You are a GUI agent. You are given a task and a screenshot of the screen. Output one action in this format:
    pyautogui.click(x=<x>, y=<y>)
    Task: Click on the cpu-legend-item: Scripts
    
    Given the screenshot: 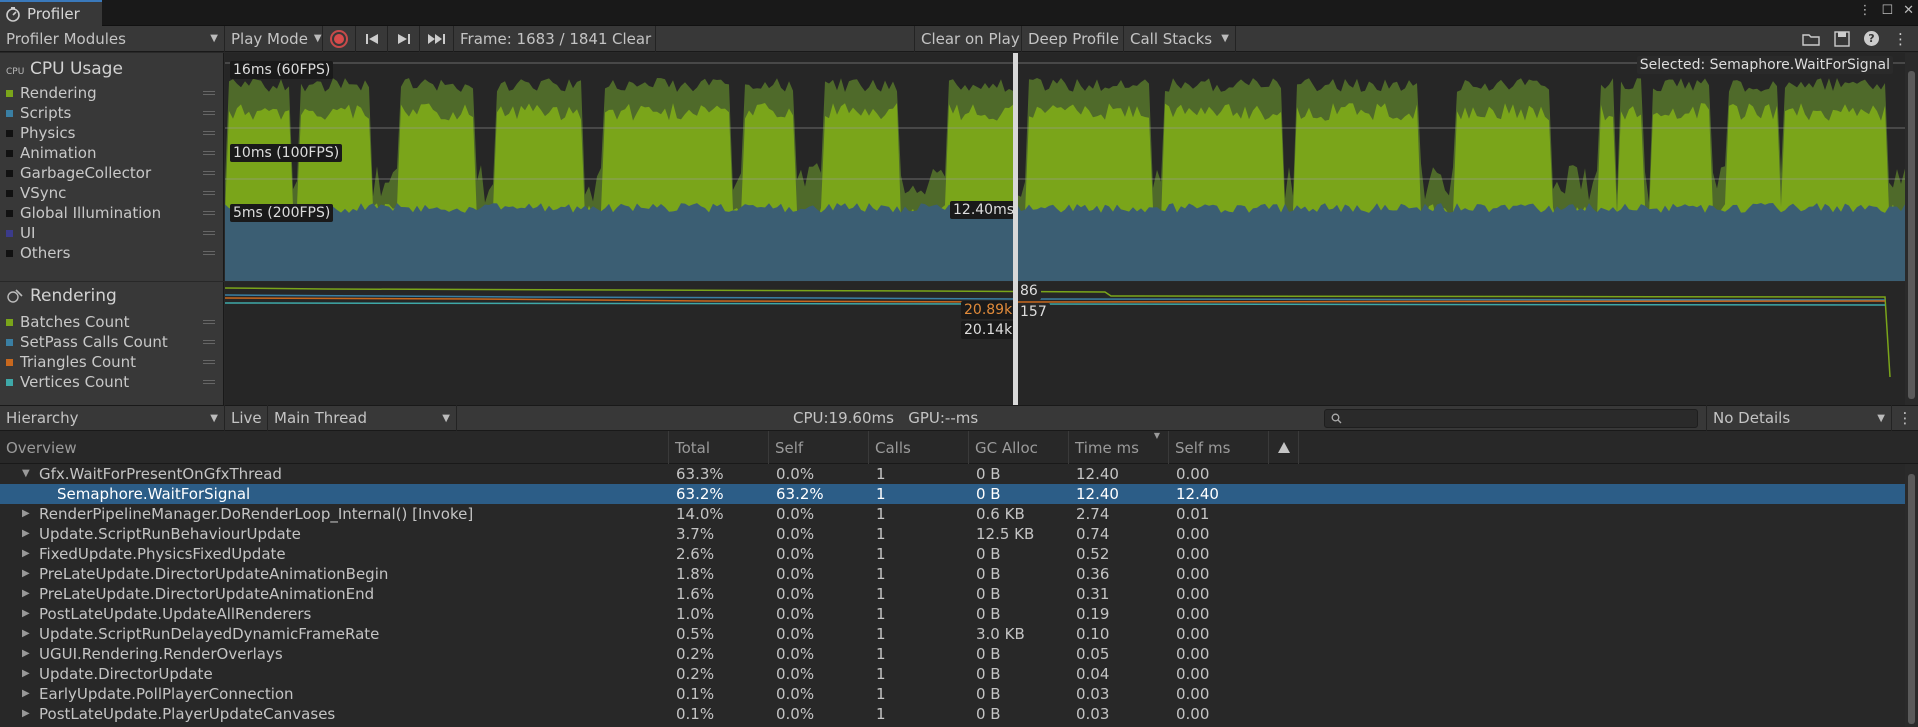 What is the action you would take?
    pyautogui.click(x=111, y=113)
    